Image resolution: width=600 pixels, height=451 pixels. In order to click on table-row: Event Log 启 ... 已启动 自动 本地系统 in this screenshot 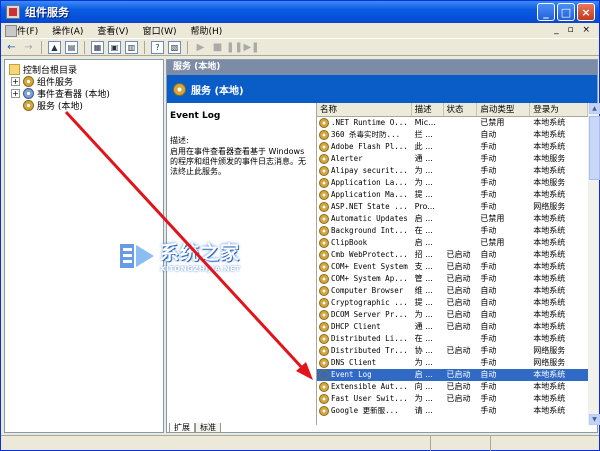, I will do `click(452, 375)`.